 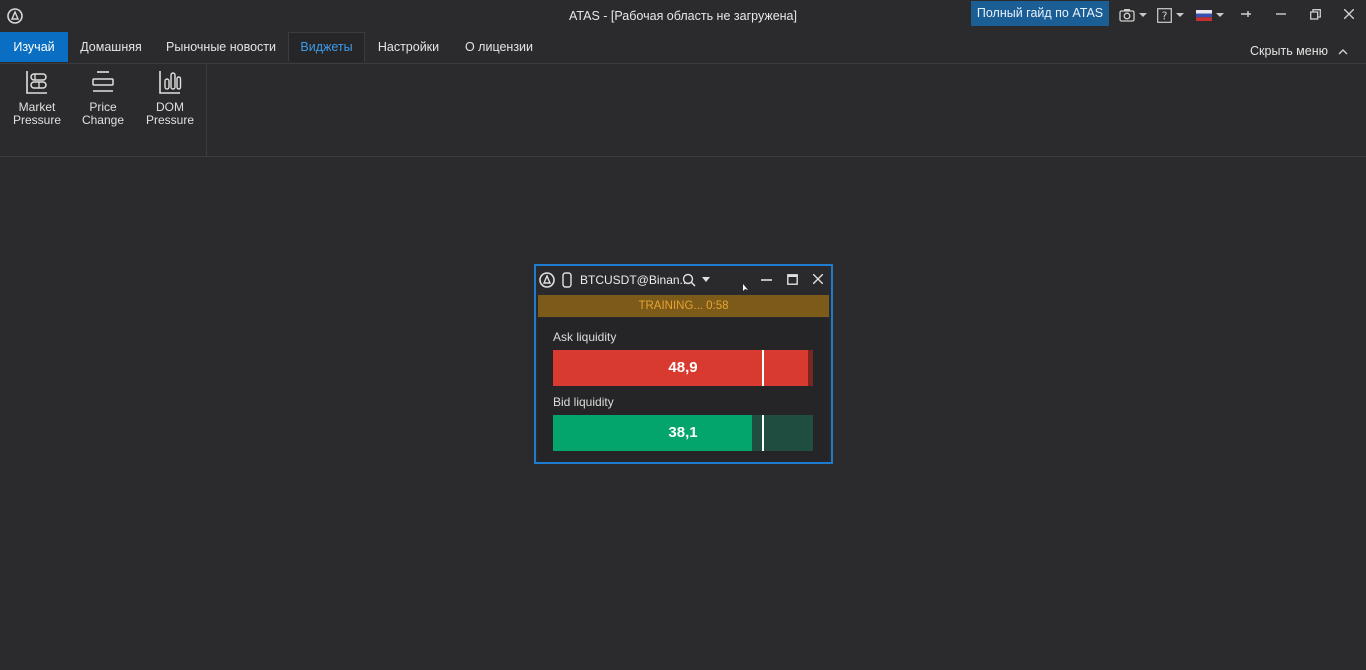 I want to click on pin-icon, so click(x=1246, y=14).